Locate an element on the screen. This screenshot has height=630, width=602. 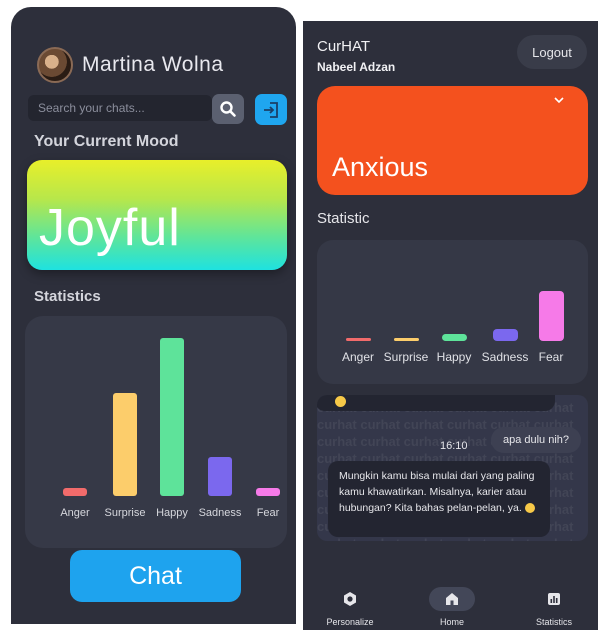
login-button is located at coordinates (271, 109).